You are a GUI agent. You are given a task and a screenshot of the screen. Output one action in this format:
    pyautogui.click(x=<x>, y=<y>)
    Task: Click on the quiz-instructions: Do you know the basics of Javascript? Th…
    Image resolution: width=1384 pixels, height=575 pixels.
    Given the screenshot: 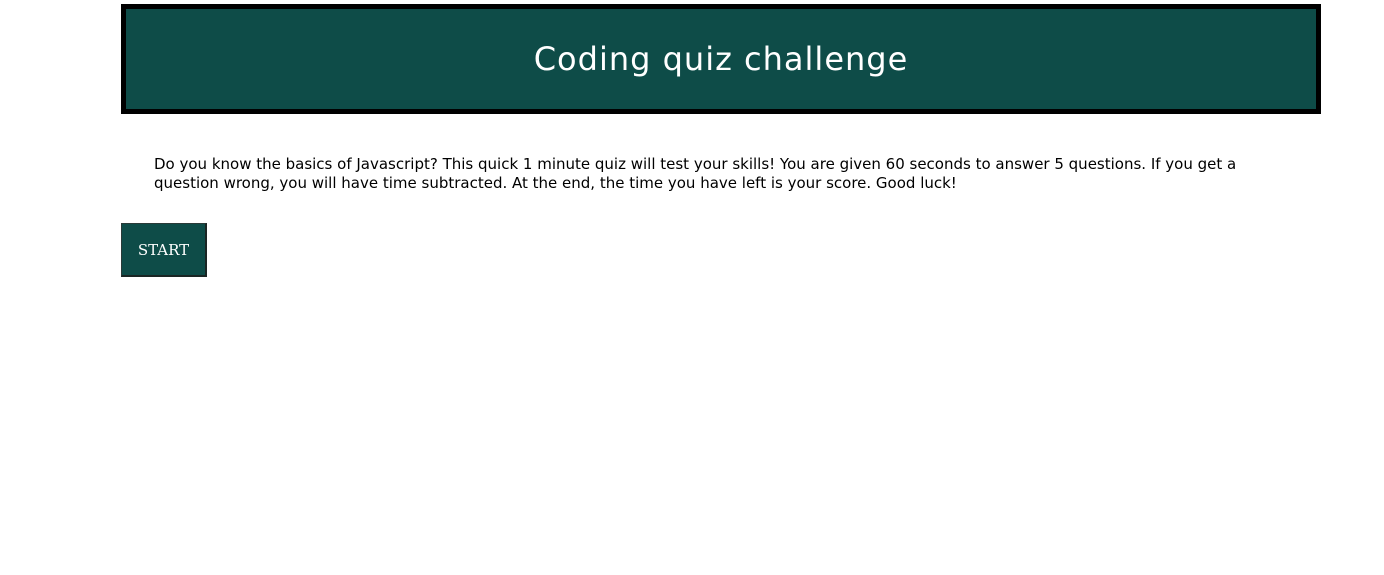 What is the action you would take?
    pyautogui.click(x=695, y=173)
    